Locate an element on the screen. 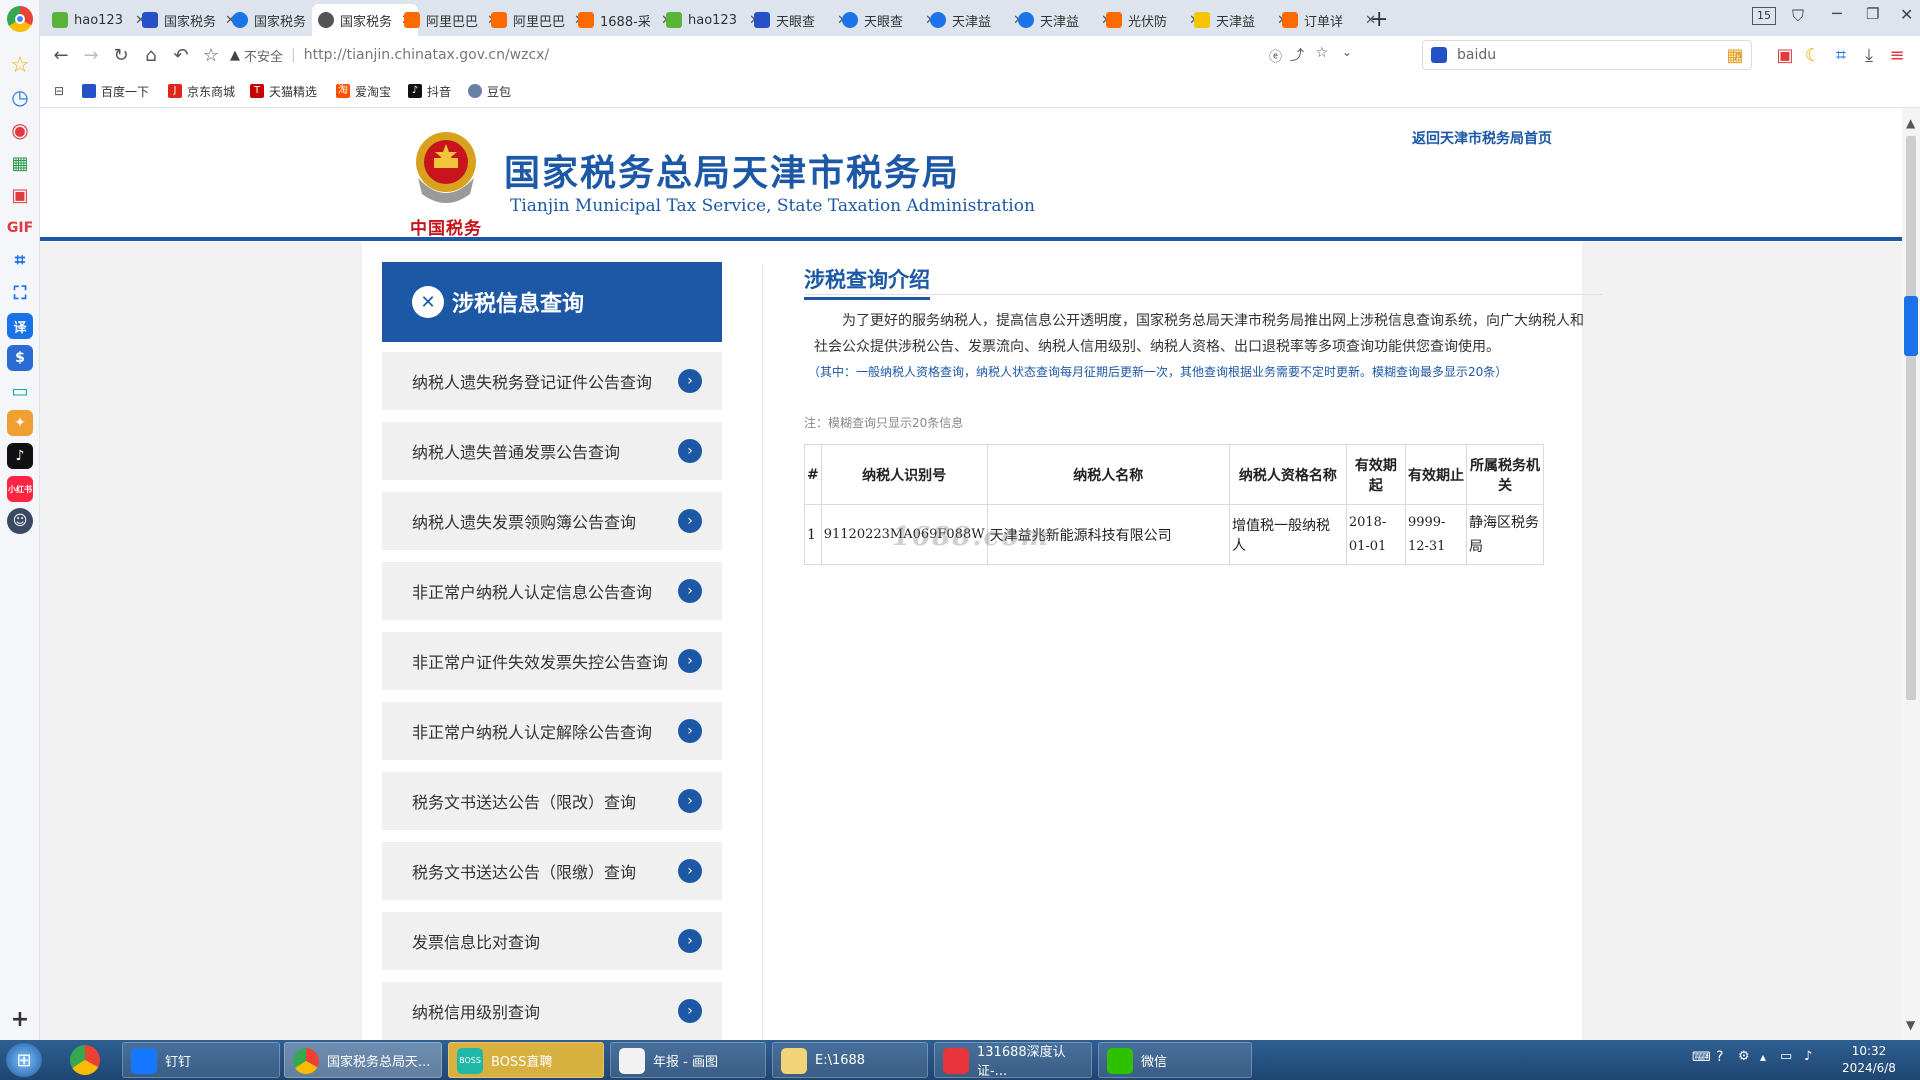 Image resolution: width=1920 pixels, height=1080 pixels. restore-icon: ❐ is located at coordinates (1872, 14).